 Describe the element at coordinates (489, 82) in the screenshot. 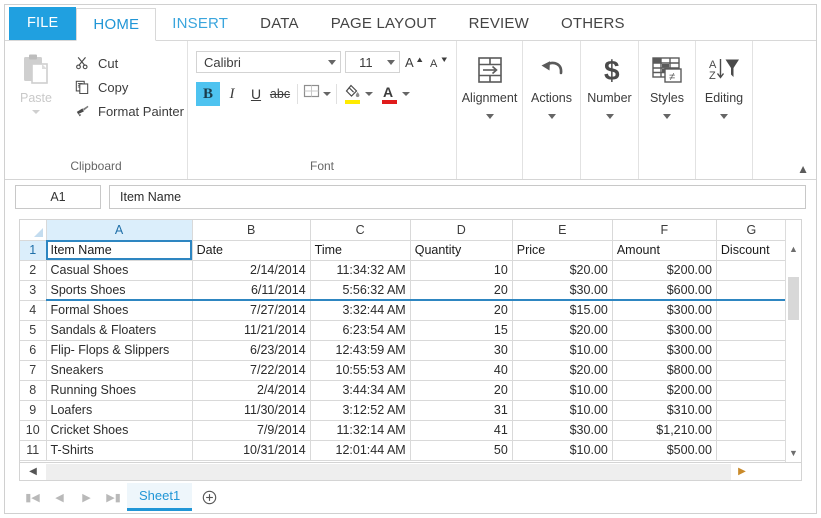

I see `alignment-button: Alignment` at that location.